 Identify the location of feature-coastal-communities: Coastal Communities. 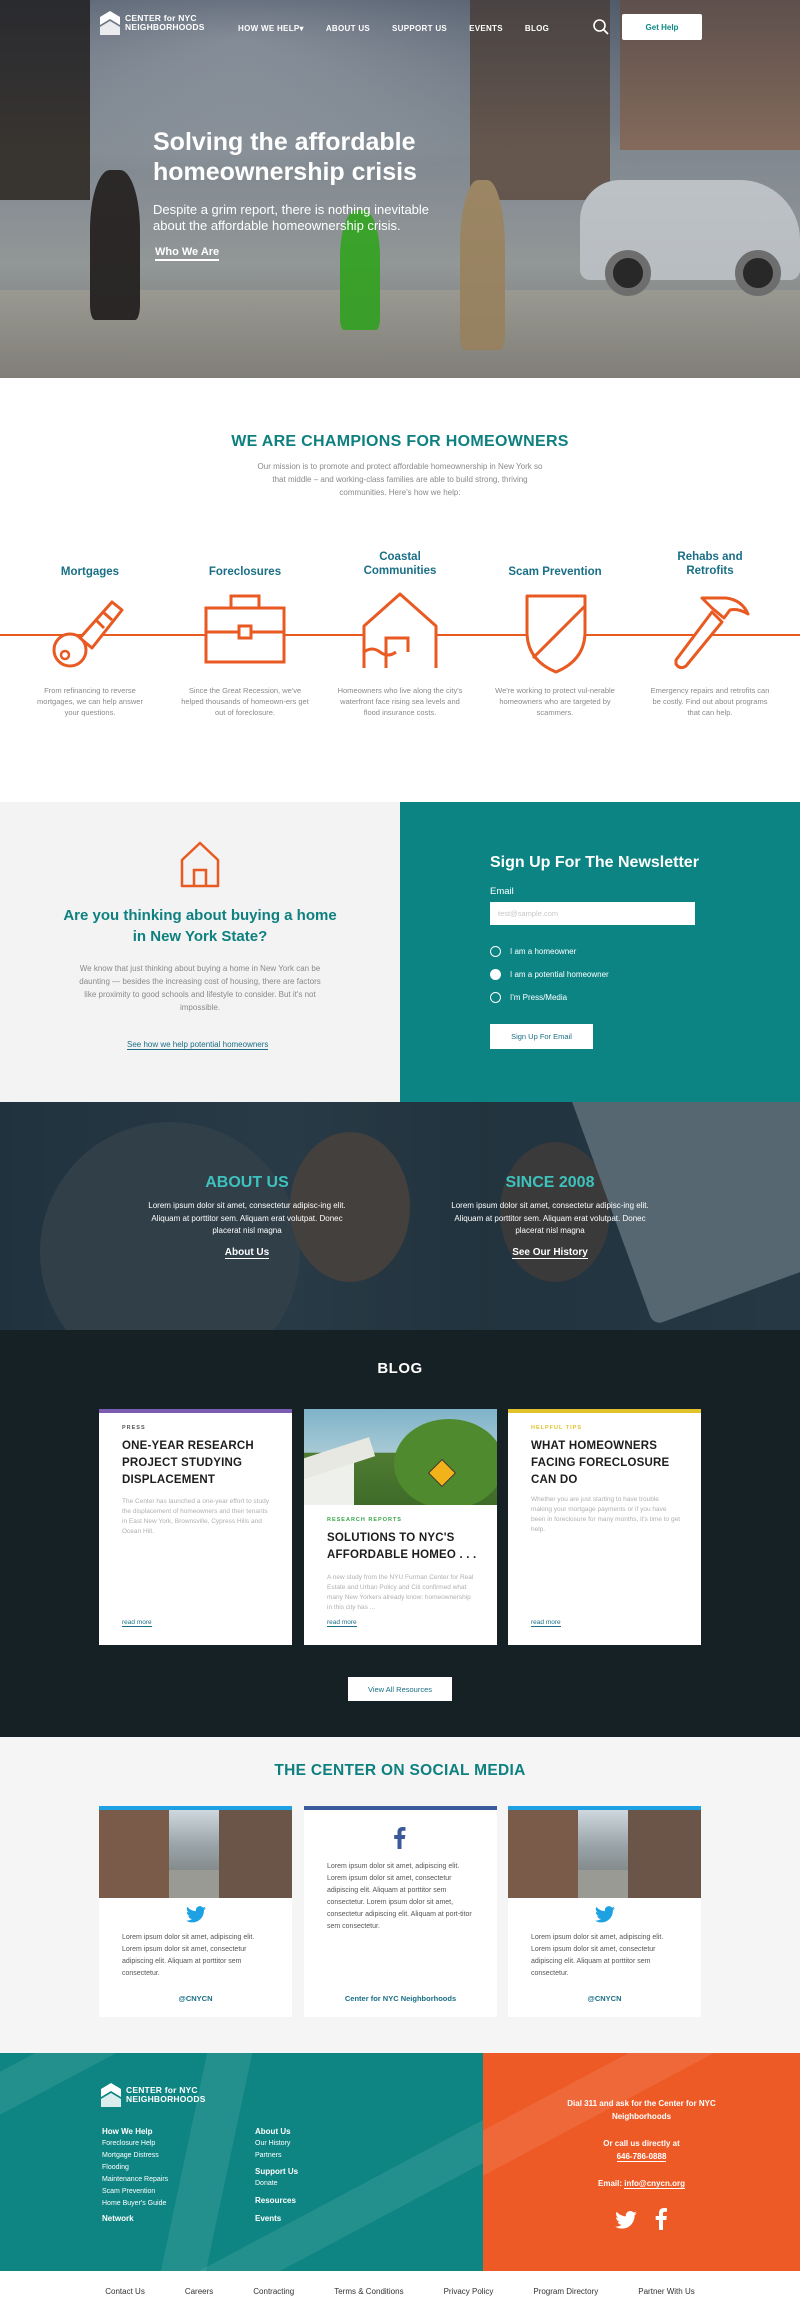
(400, 564).